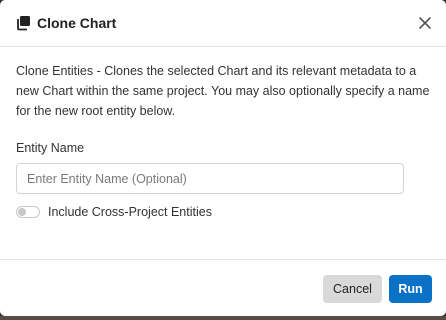 The height and width of the screenshot is (320, 446). I want to click on clone-icon, so click(23, 23).